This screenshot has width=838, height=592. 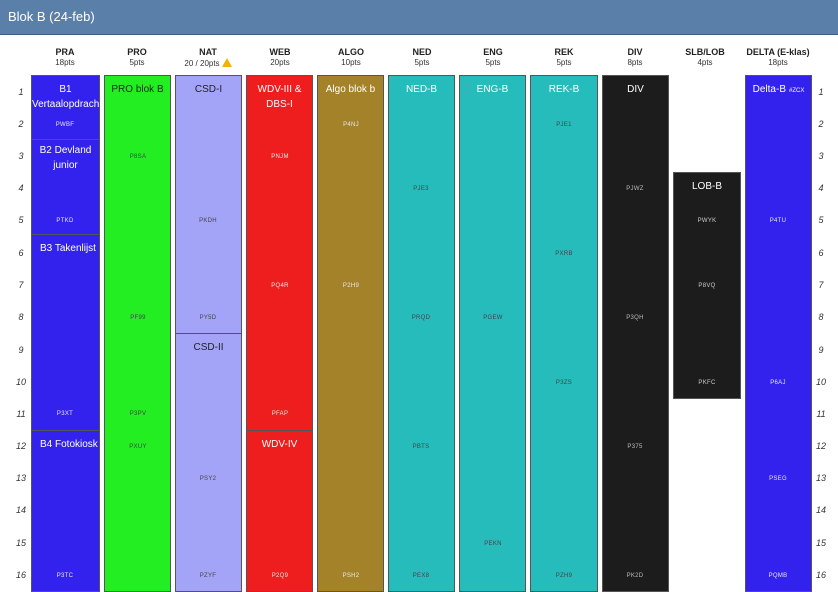 I want to click on row-number: 7, so click(x=21, y=285).